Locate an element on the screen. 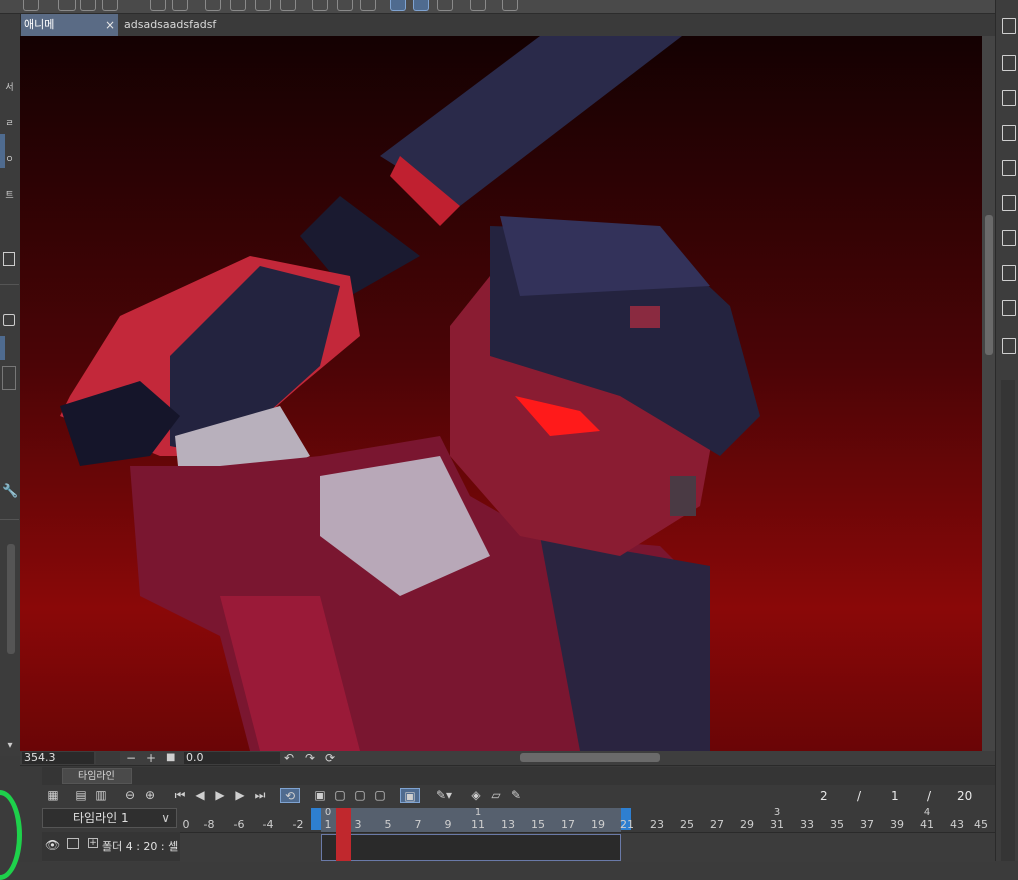  transform-icon is located at coordinates (238, 5).